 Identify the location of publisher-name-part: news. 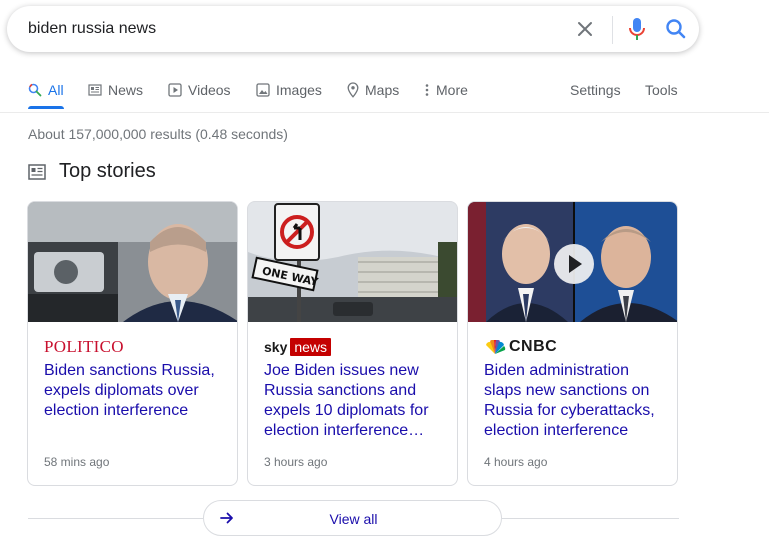
(311, 347).